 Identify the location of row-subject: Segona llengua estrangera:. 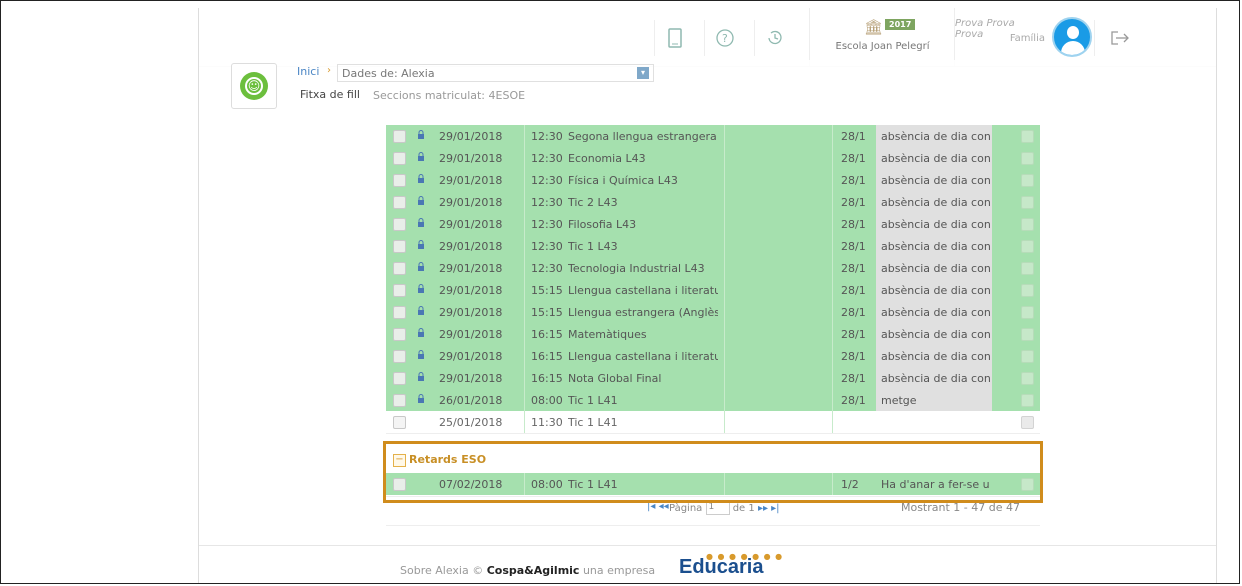
(643, 136).